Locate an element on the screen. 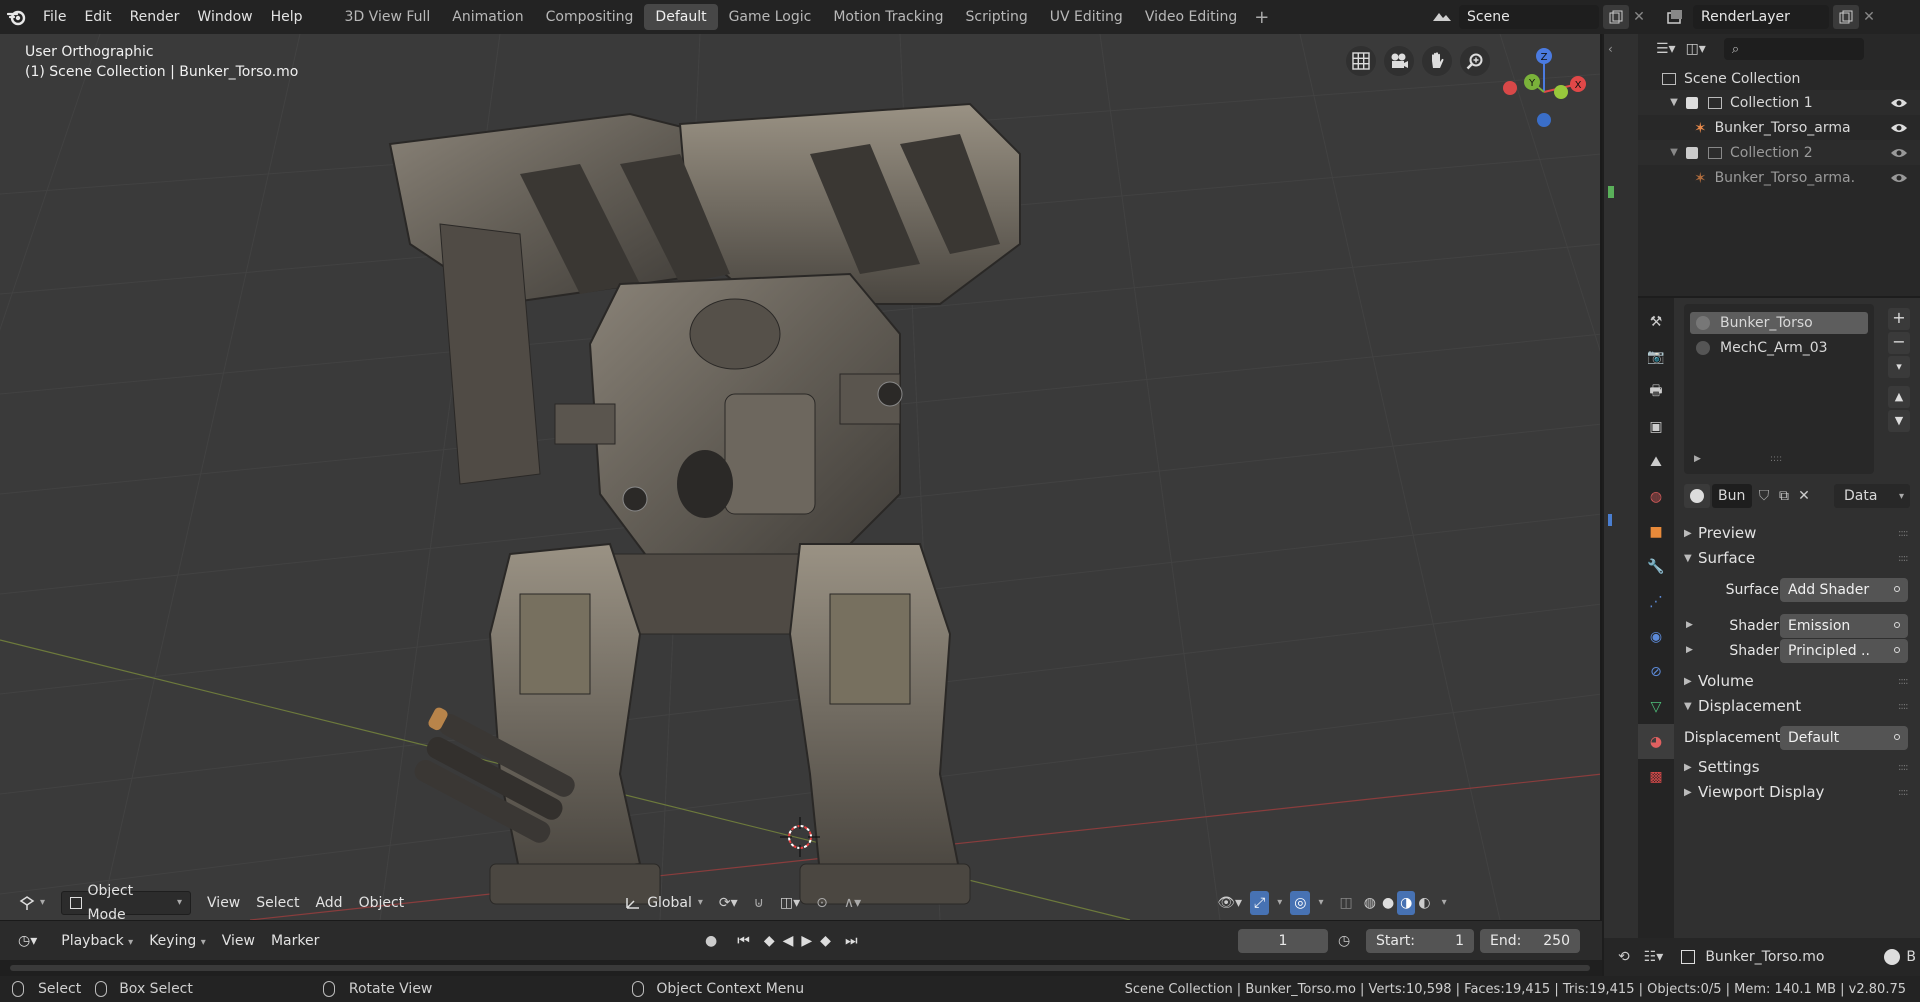 The height and width of the screenshot is (1002, 1920). tab-particles: ⋰ is located at coordinates (1656, 601).